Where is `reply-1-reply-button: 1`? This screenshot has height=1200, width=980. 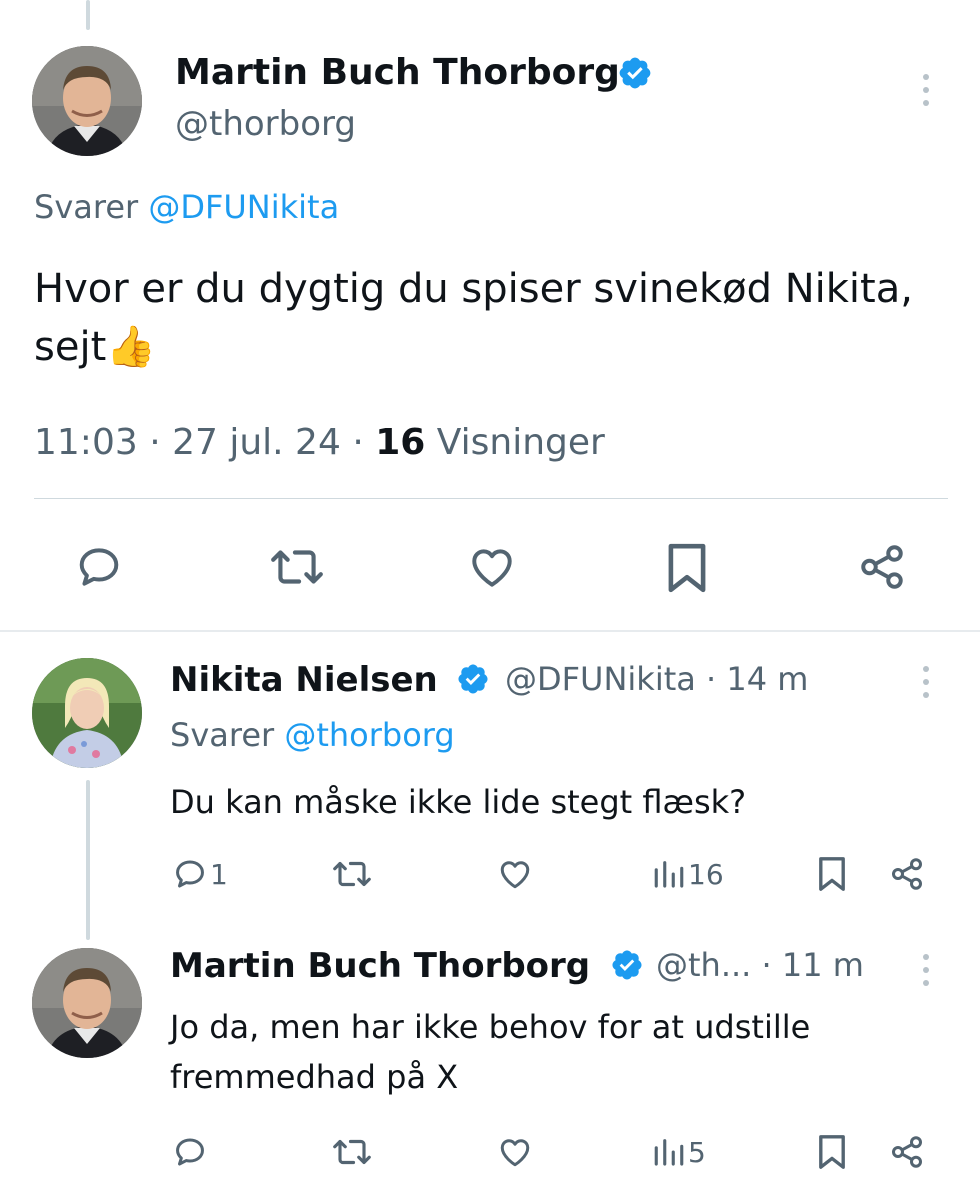
reply-1-reply-button: 1 is located at coordinates (200, 874).